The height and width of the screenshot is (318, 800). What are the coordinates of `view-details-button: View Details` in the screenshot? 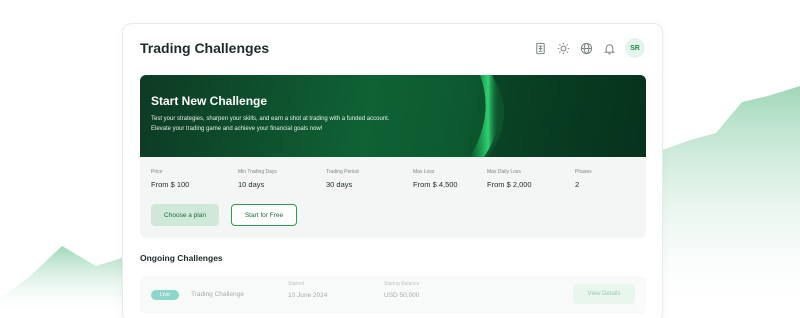 It's located at (604, 294).